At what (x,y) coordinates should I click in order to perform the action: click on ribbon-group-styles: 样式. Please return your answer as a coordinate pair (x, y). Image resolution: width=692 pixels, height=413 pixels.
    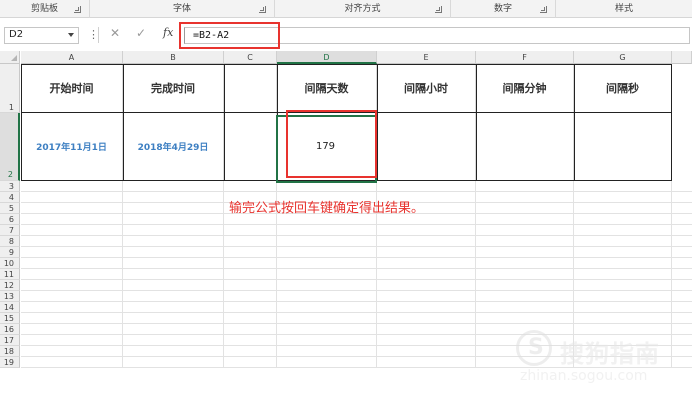
    Looking at the image, I should click on (624, 9).